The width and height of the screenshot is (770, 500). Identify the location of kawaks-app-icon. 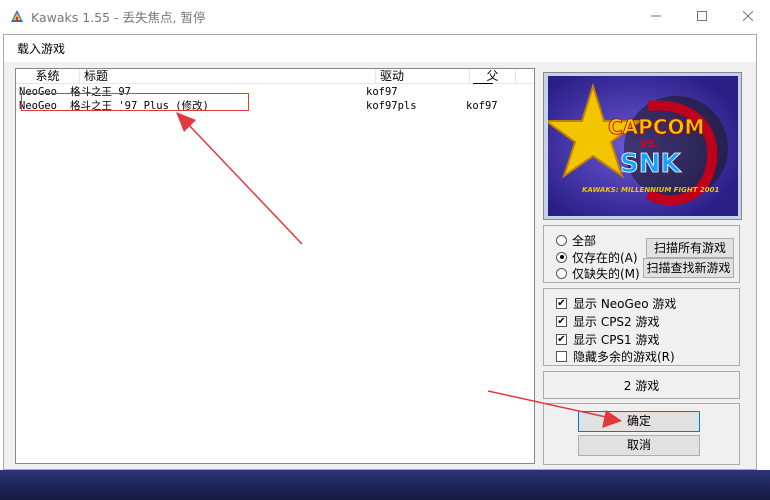
(17, 16).